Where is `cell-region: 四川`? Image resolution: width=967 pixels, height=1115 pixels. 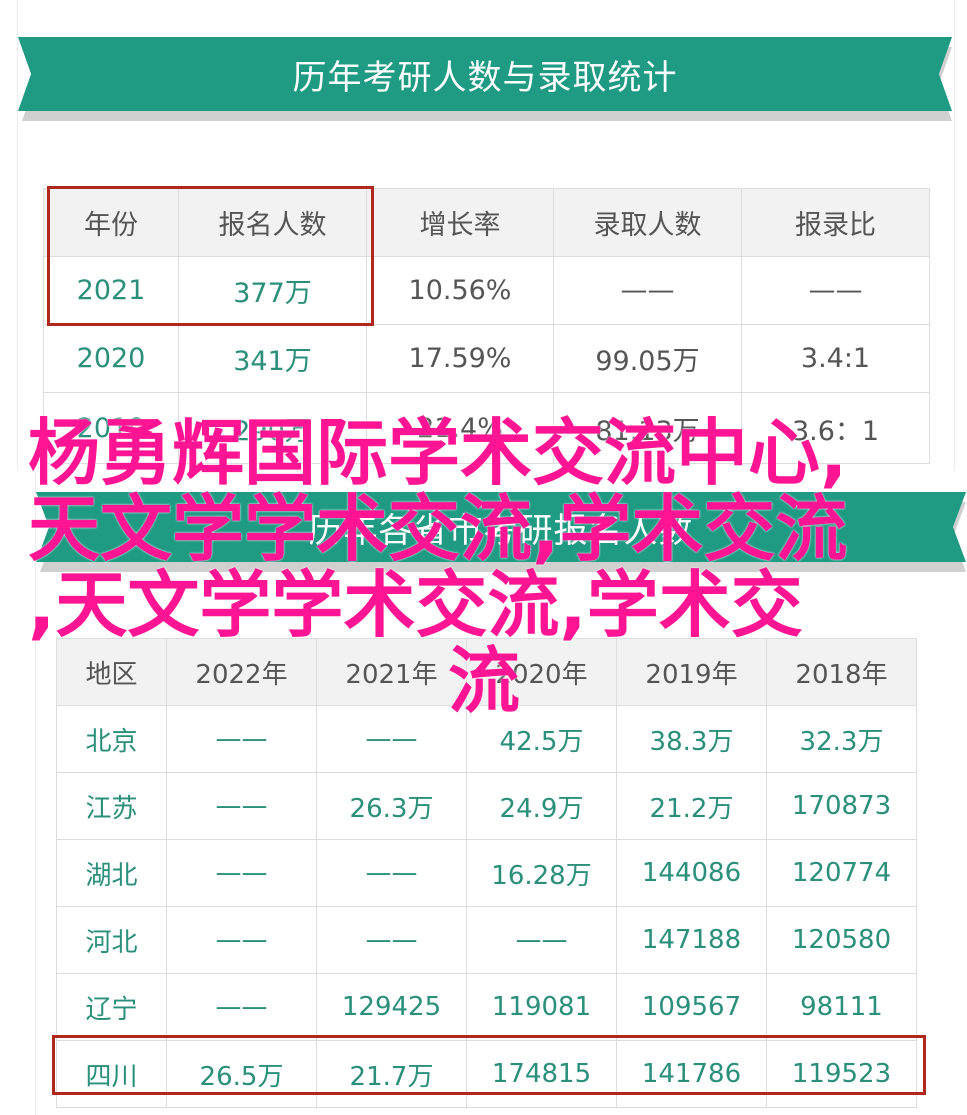
cell-region: 四川 is located at coordinates (111, 1074).